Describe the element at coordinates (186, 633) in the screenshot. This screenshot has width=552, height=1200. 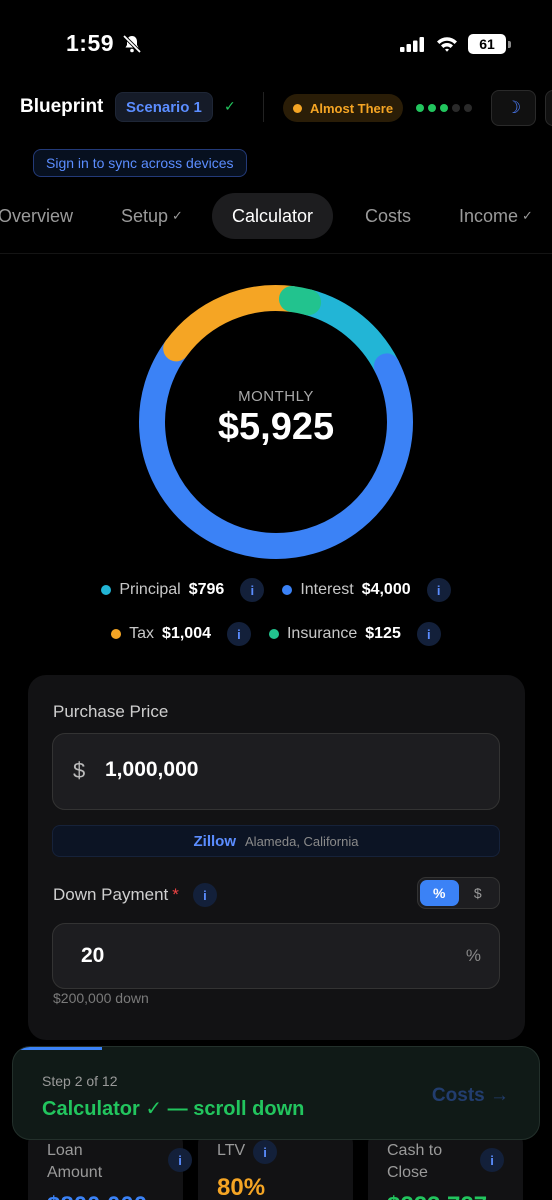
I see `legend-value: $1,004` at that location.